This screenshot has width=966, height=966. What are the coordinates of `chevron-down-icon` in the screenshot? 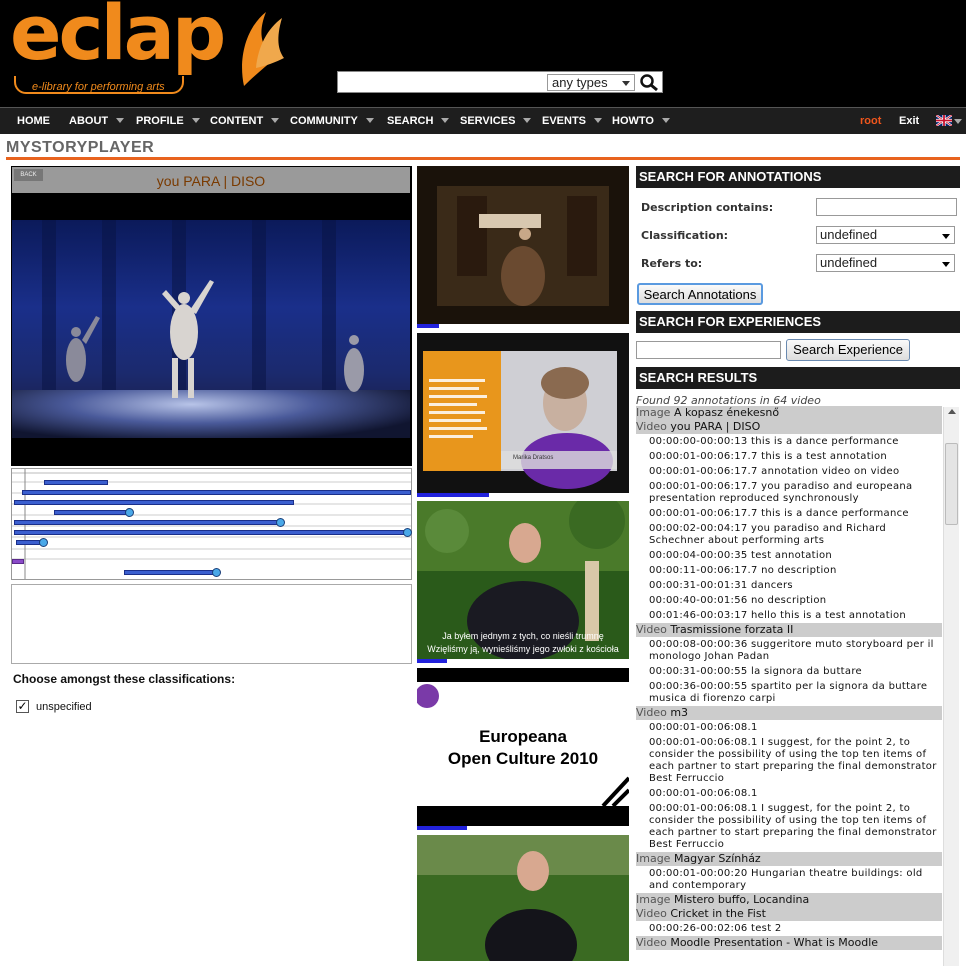 It's located at (626, 83).